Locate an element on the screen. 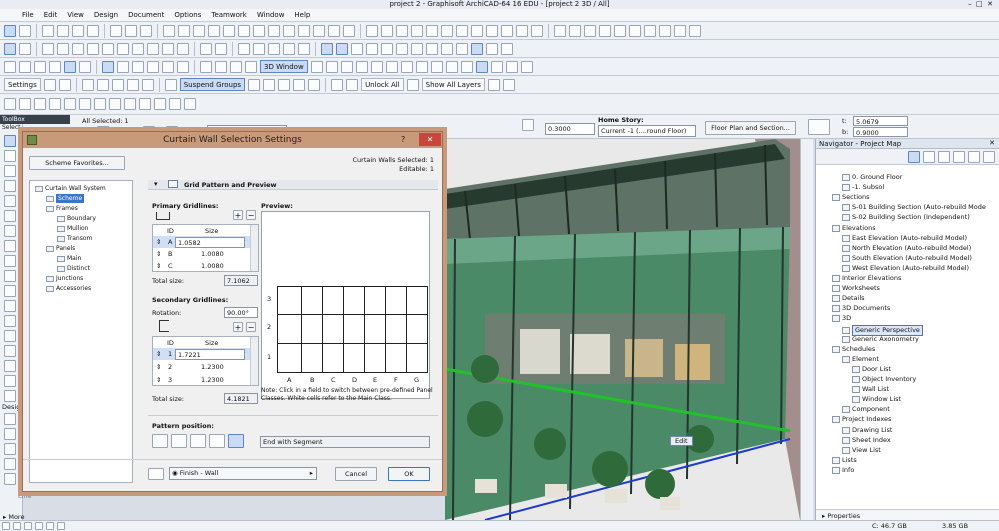  navigator-menu-icon is located at coordinates (989, 156).